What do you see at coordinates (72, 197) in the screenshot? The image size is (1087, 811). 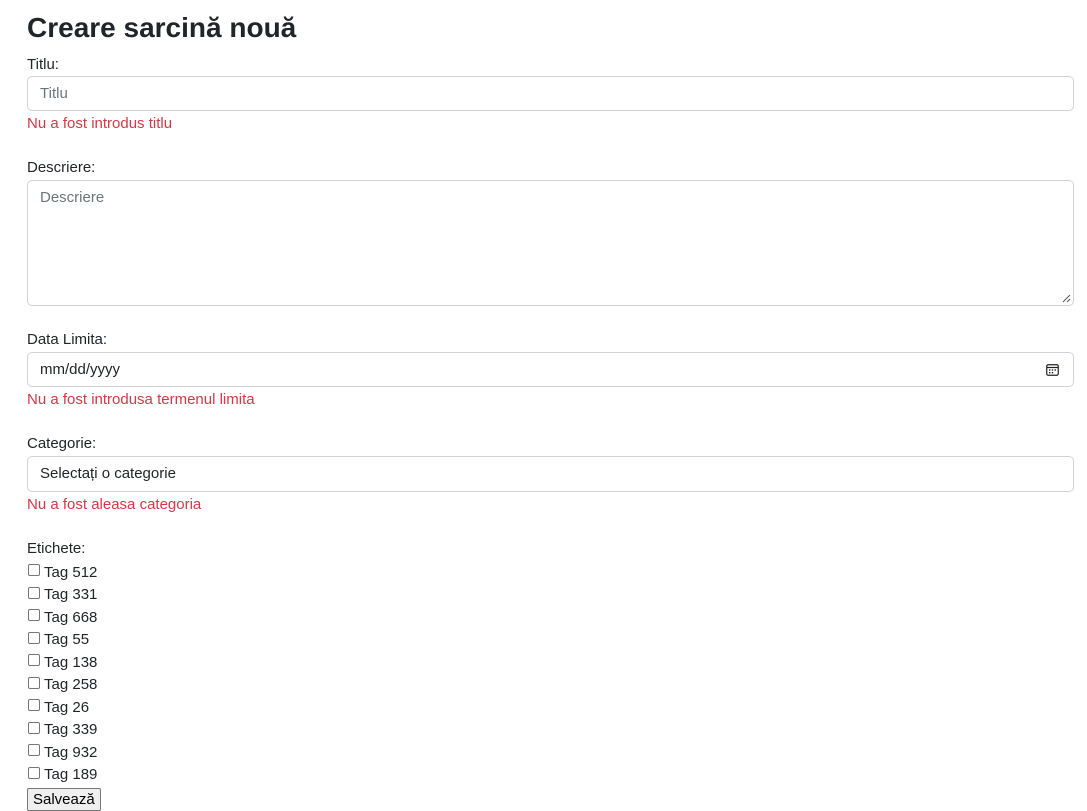 I see `description-placeholder: Descriere` at bounding box center [72, 197].